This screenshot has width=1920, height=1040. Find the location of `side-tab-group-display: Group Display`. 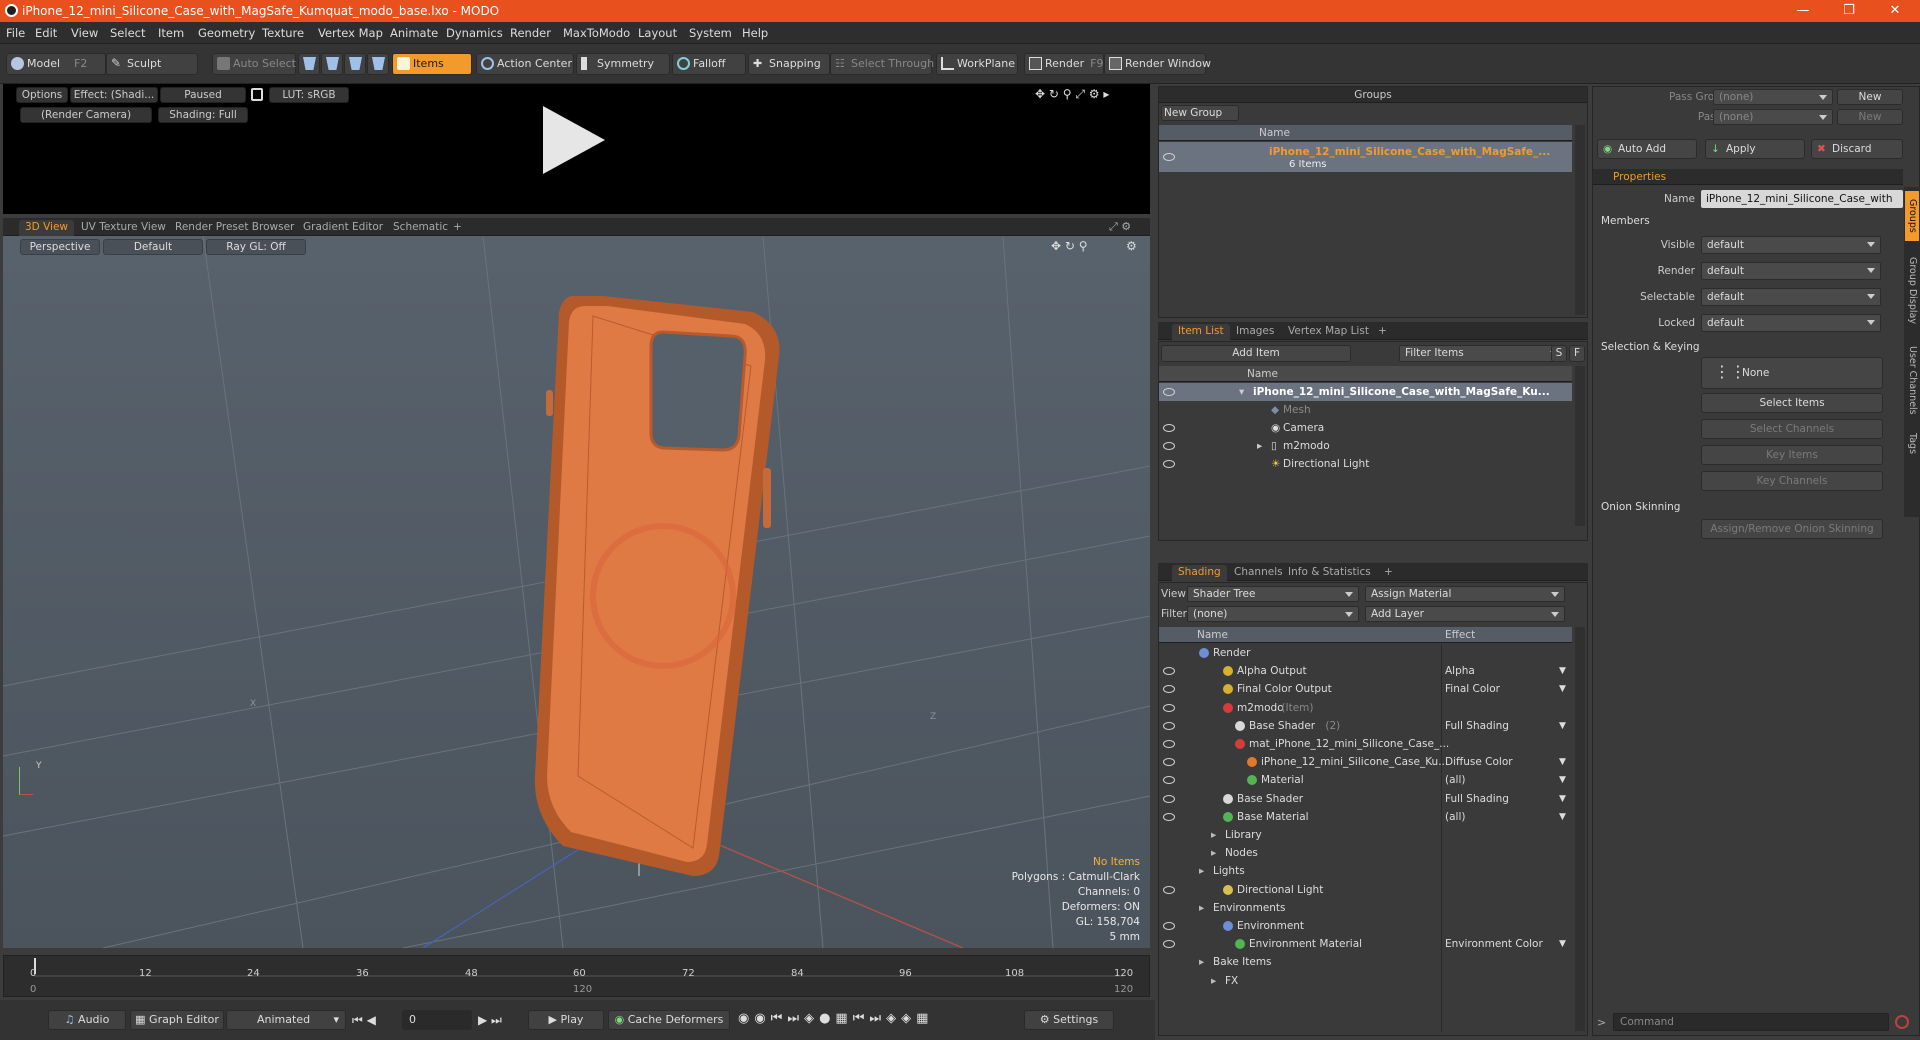

side-tab-group-display: Group Display is located at coordinates (1912, 290).